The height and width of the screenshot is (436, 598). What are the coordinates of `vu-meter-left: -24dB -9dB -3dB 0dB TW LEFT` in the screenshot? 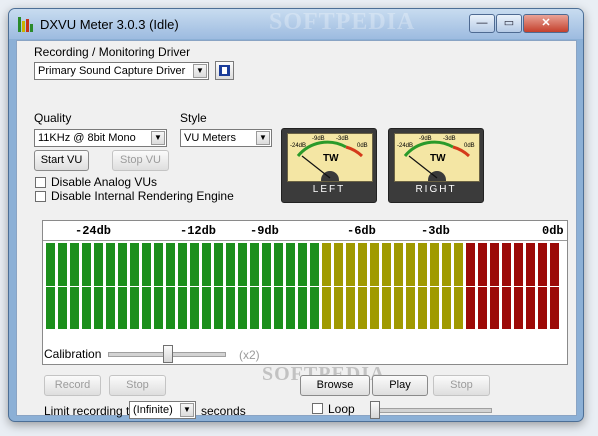 It's located at (329, 165).